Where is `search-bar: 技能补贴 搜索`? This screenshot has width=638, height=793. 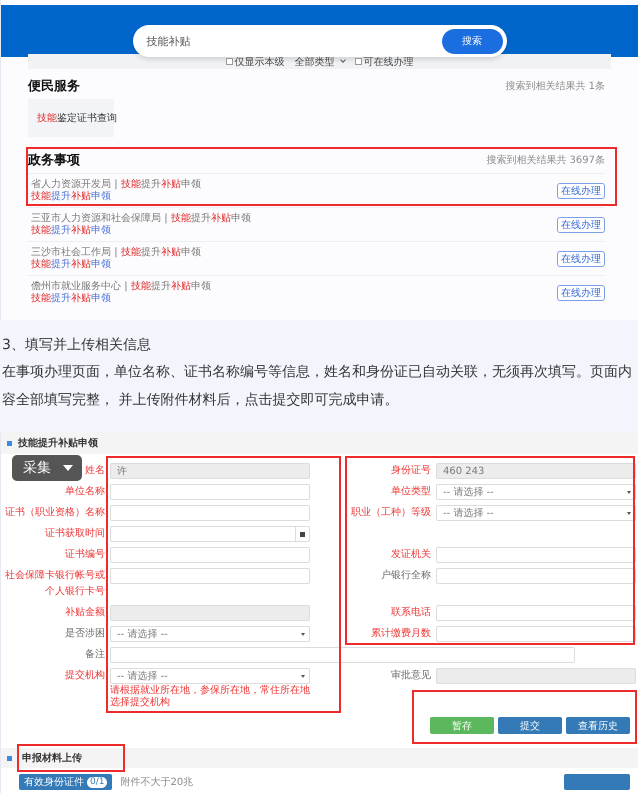
search-bar: 技能补贴 搜索 is located at coordinates (319, 41).